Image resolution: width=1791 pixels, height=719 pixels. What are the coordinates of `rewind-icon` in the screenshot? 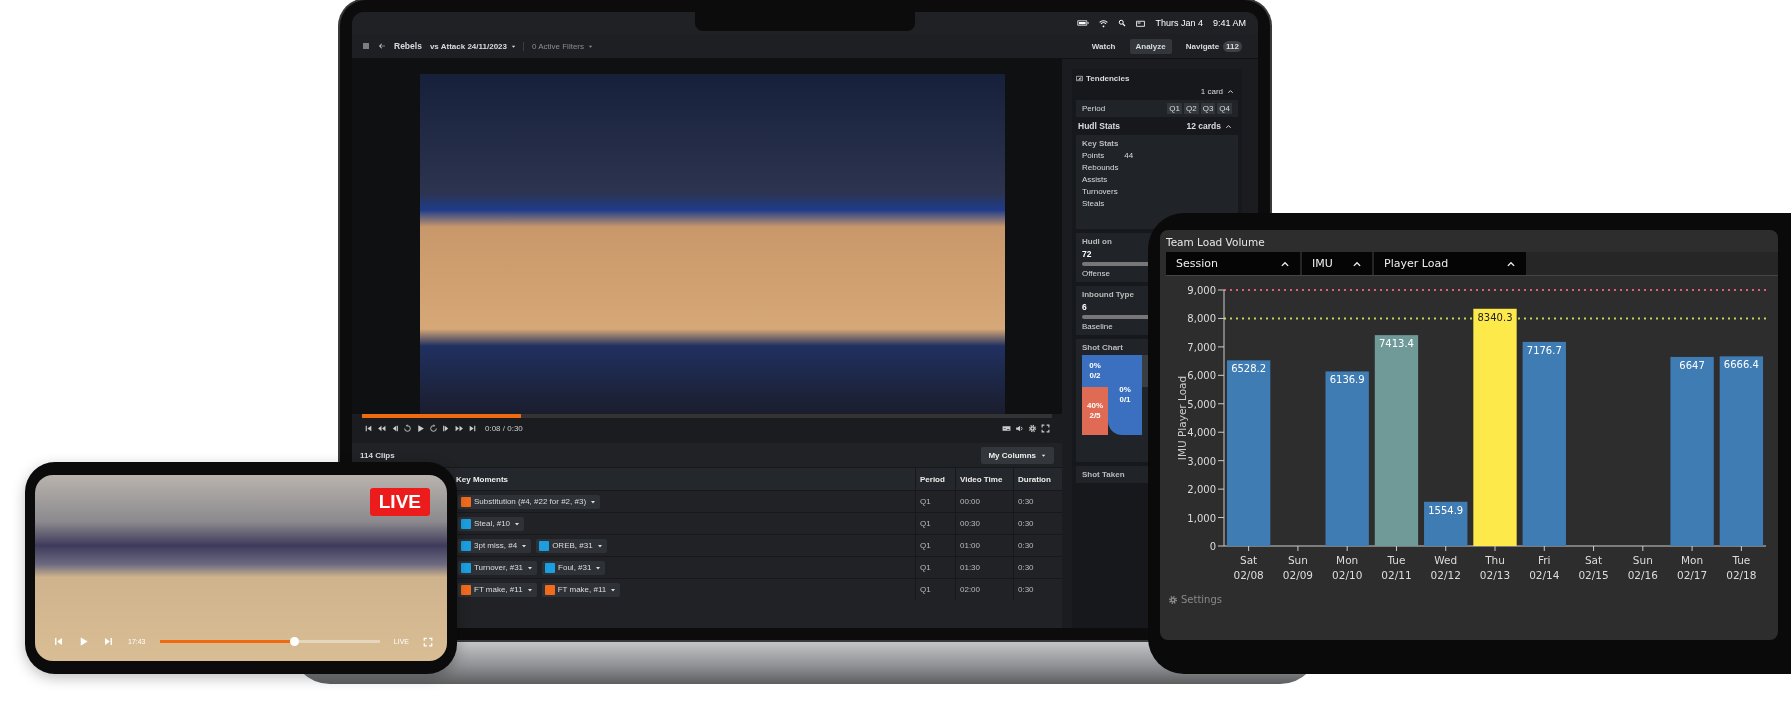 It's located at (381, 428).